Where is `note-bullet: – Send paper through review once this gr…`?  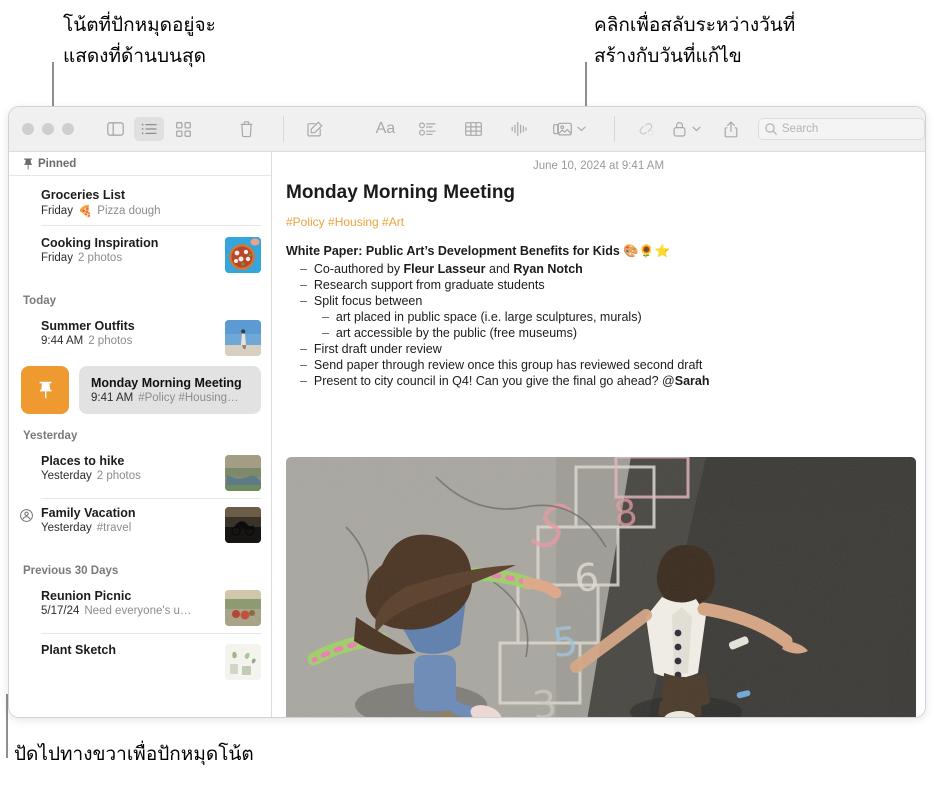 note-bullet: – Send paper through review once this gr… is located at coordinates (501, 365).